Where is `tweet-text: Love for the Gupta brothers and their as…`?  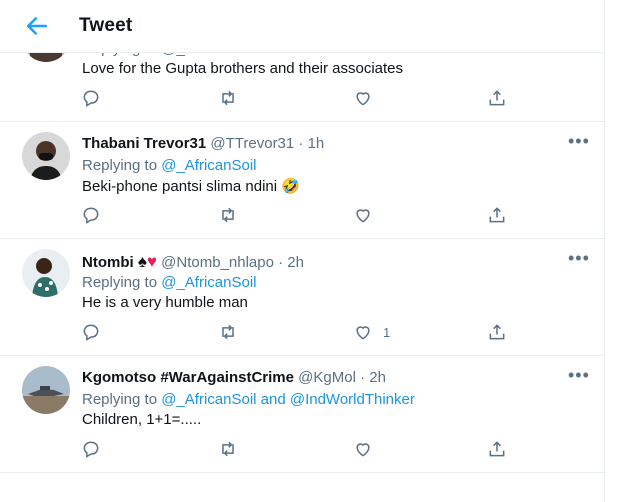 tweet-text: Love for the Gupta brothers and their as… is located at coordinates (243, 68).